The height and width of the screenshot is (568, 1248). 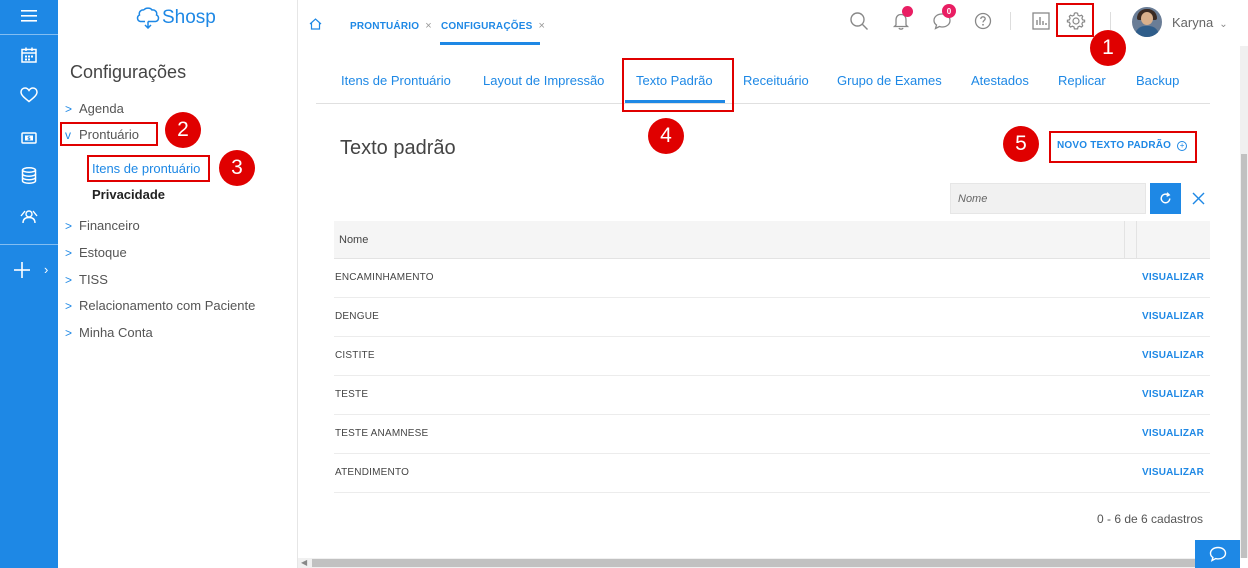 What do you see at coordinates (382, 433) in the screenshot?
I see `row-name: TESTE ANAMNESE` at bounding box center [382, 433].